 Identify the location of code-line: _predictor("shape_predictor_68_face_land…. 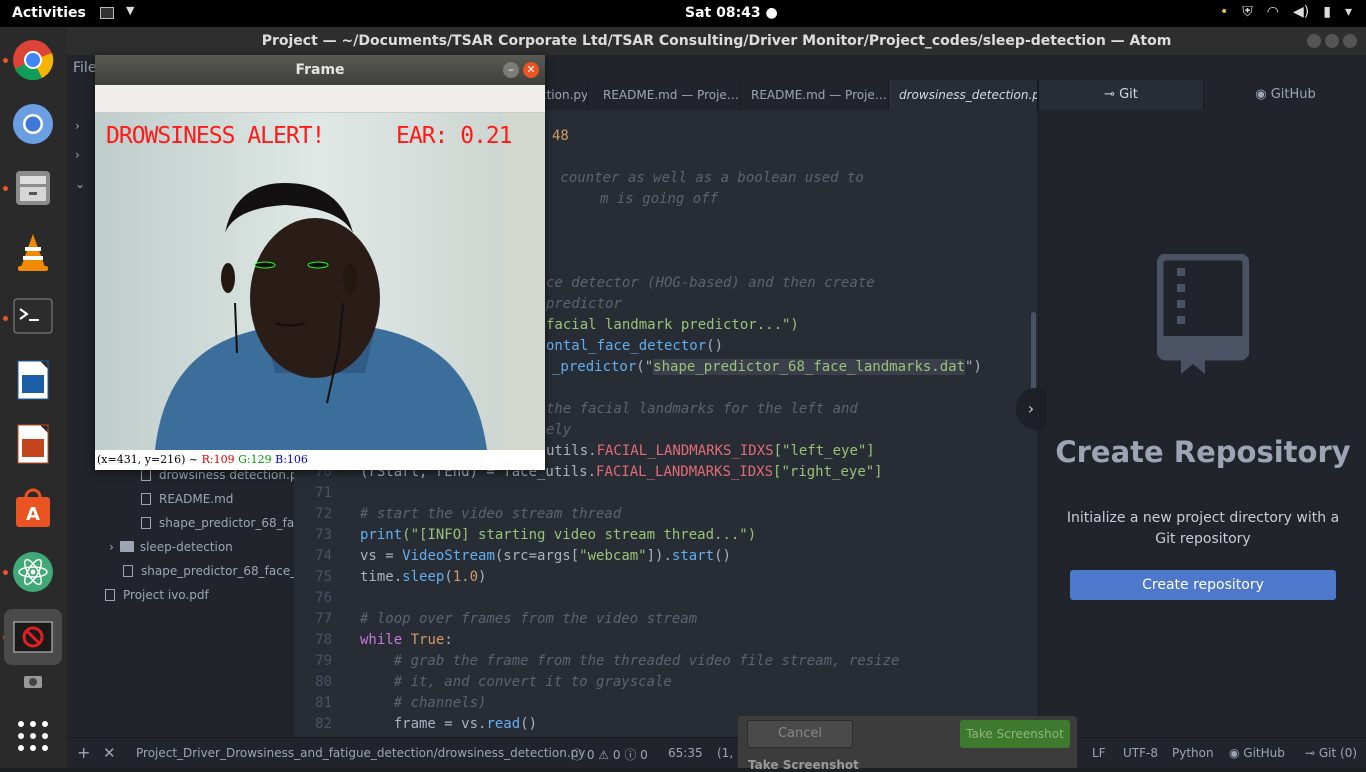
(795, 367).